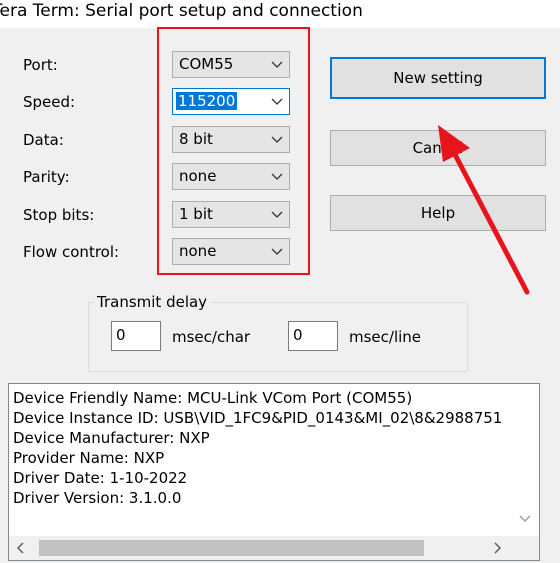 This screenshot has height=563, width=560. Describe the element at coordinates (313, 336) in the screenshot. I see `msec-per-line-input: 0` at that location.